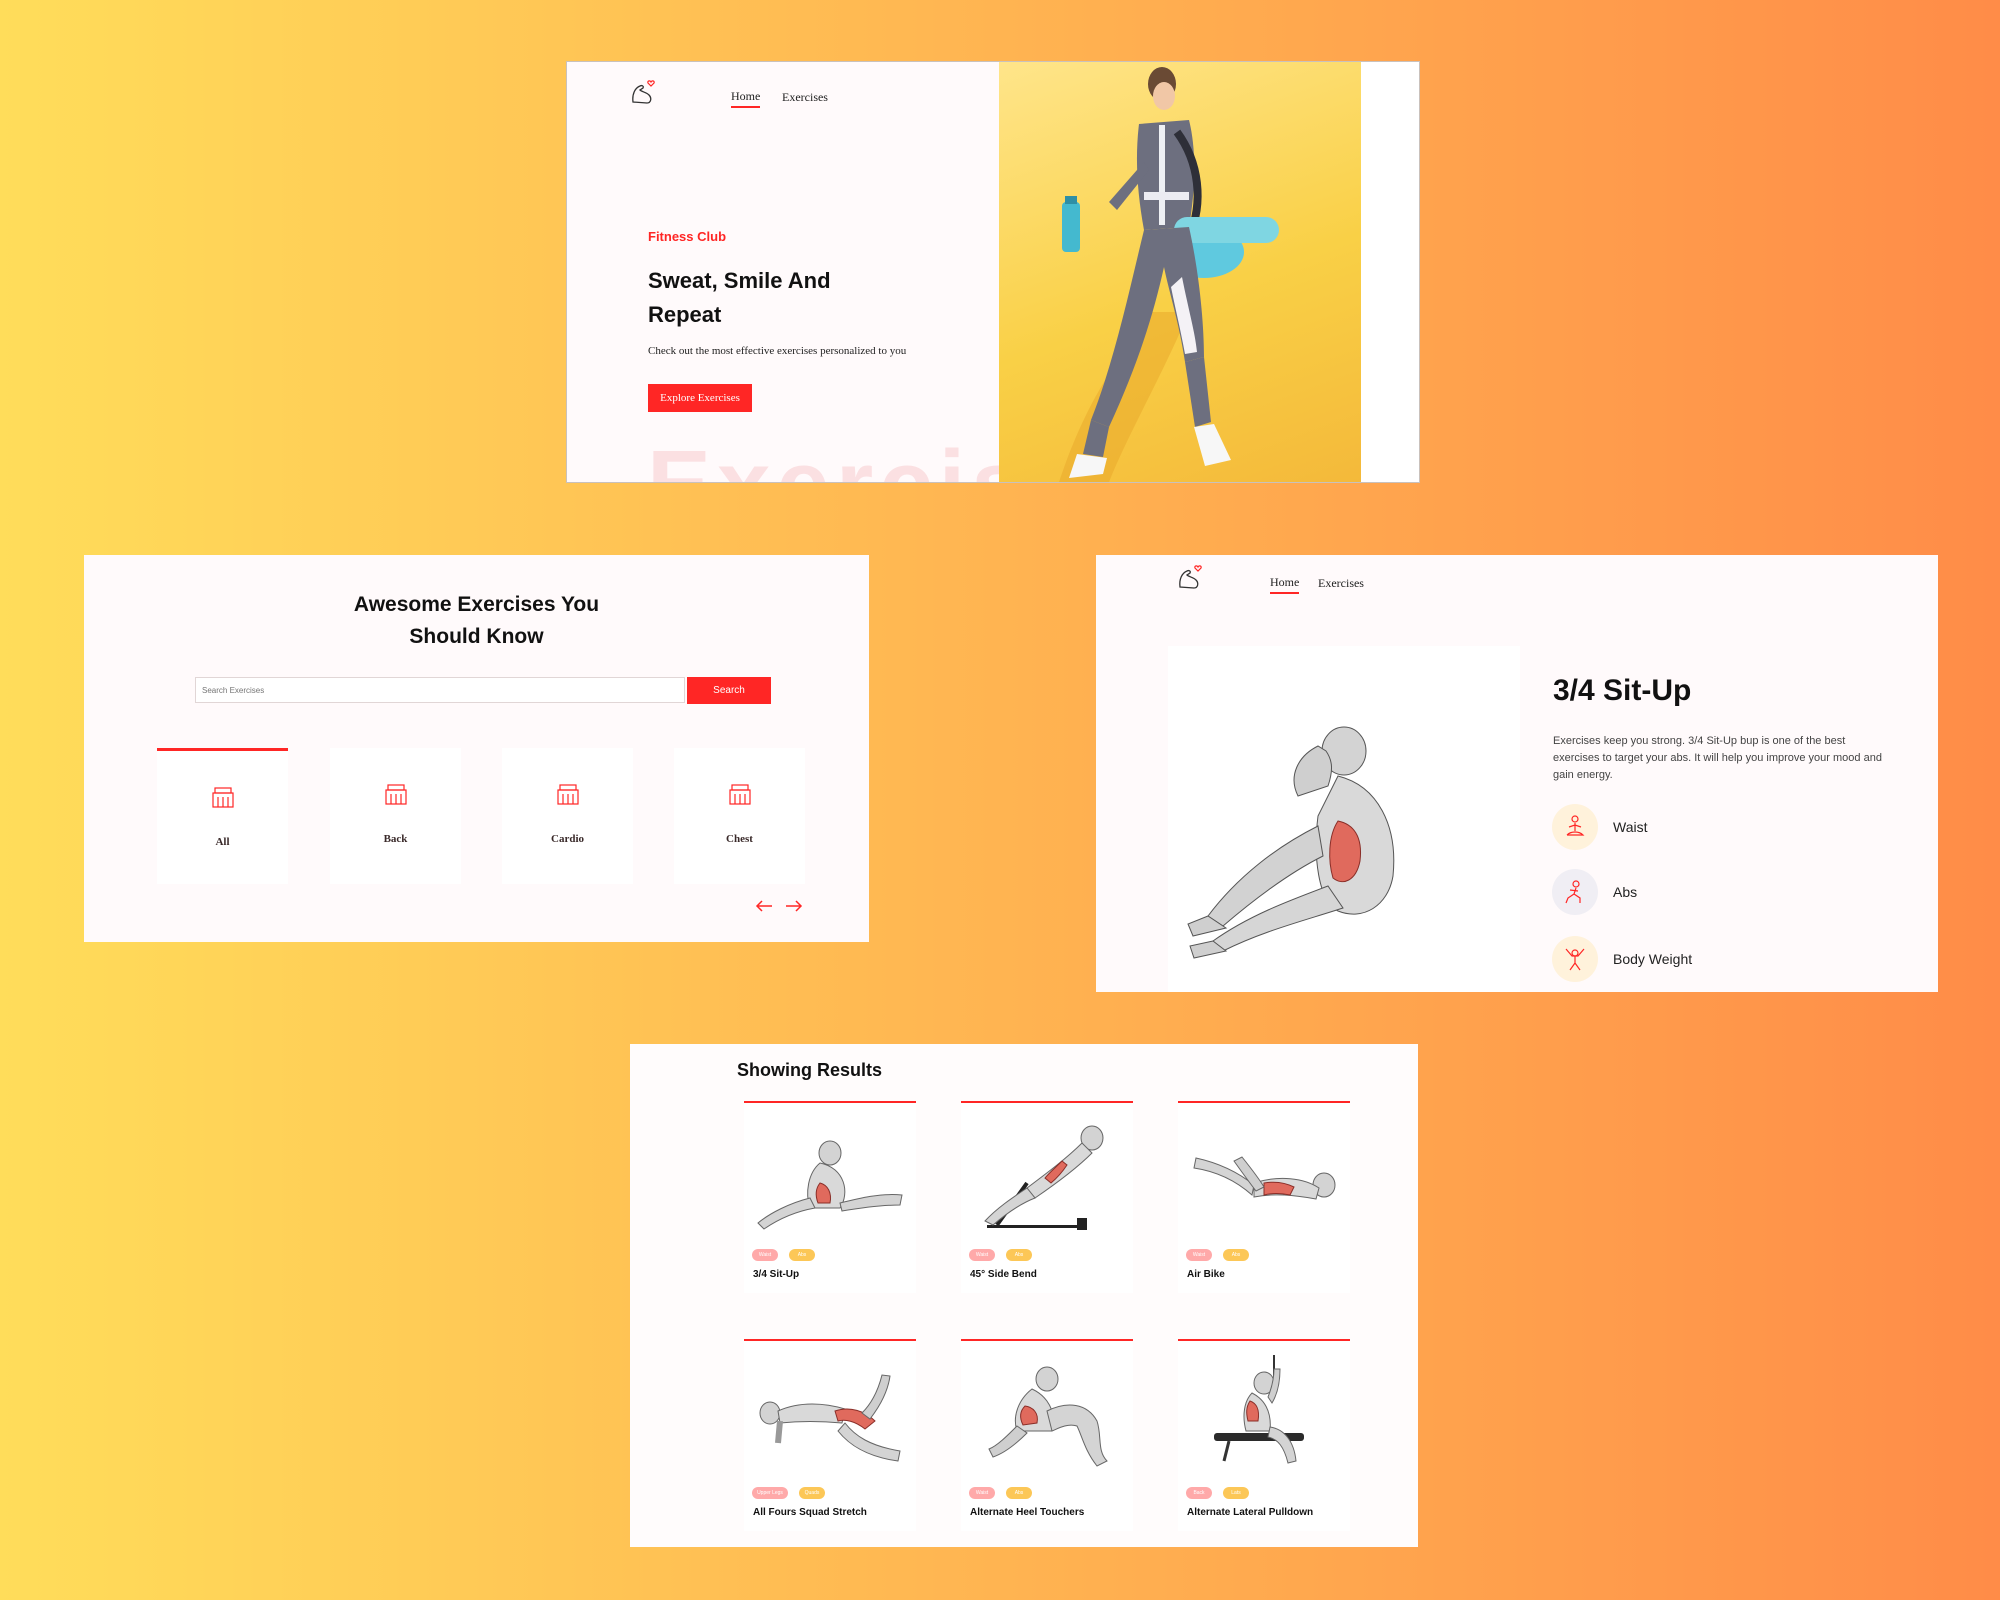  I want to click on hero-headline: Sweat, Smile And Repeat, so click(739, 297).